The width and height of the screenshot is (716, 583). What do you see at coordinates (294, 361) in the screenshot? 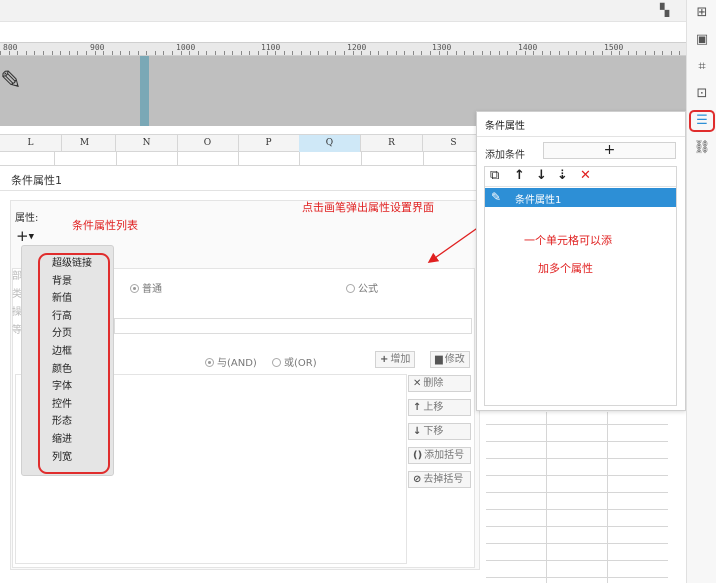
I see `radio-or: 或(OR)` at bounding box center [294, 361].